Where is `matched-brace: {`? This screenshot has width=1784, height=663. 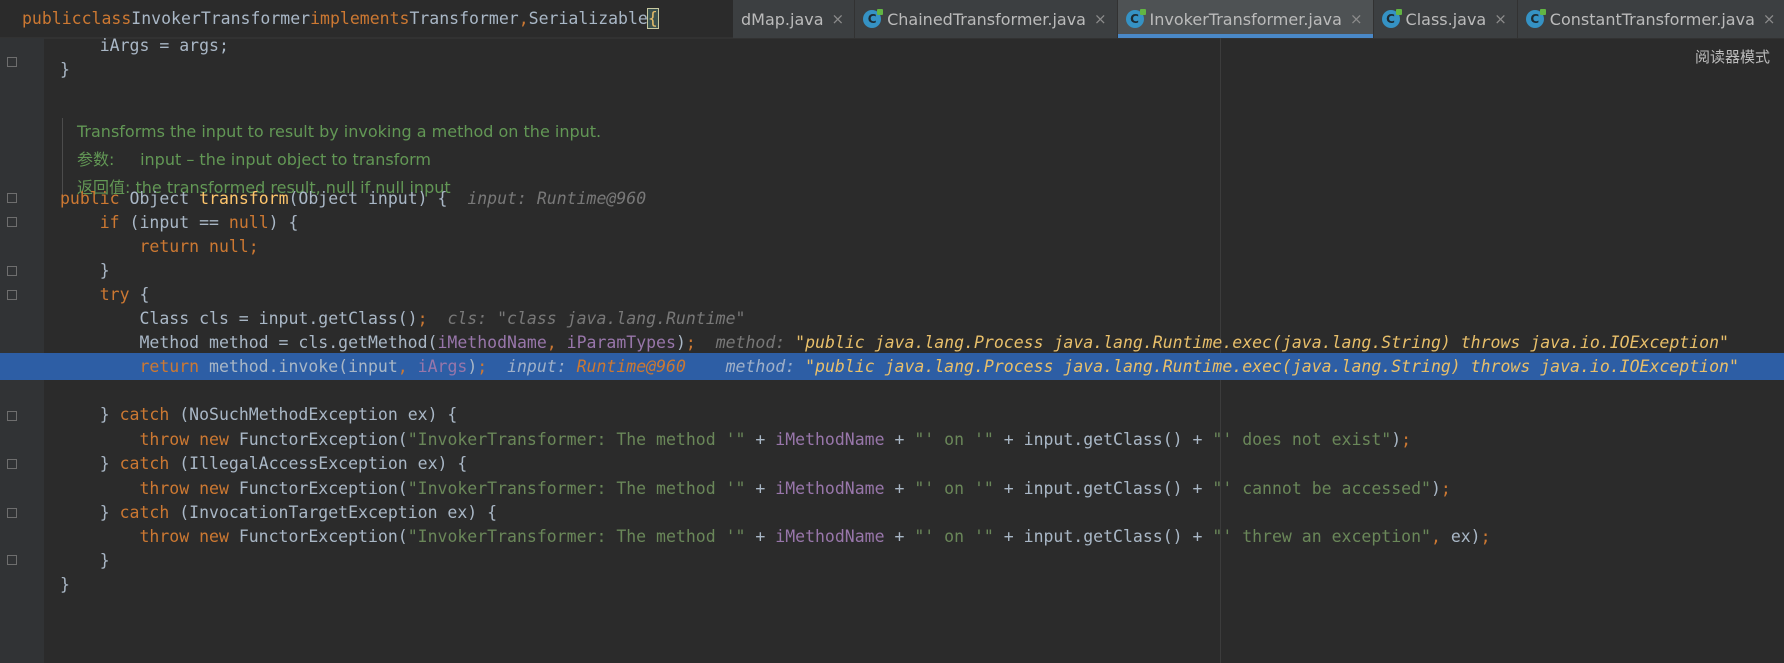
matched-brace: { is located at coordinates (652, 18).